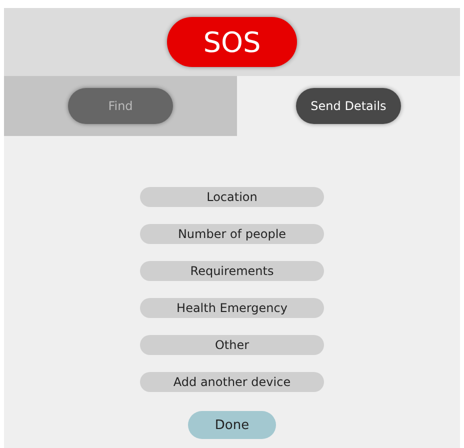  What do you see at coordinates (232, 345) in the screenshot?
I see `option-button: Other` at bounding box center [232, 345].